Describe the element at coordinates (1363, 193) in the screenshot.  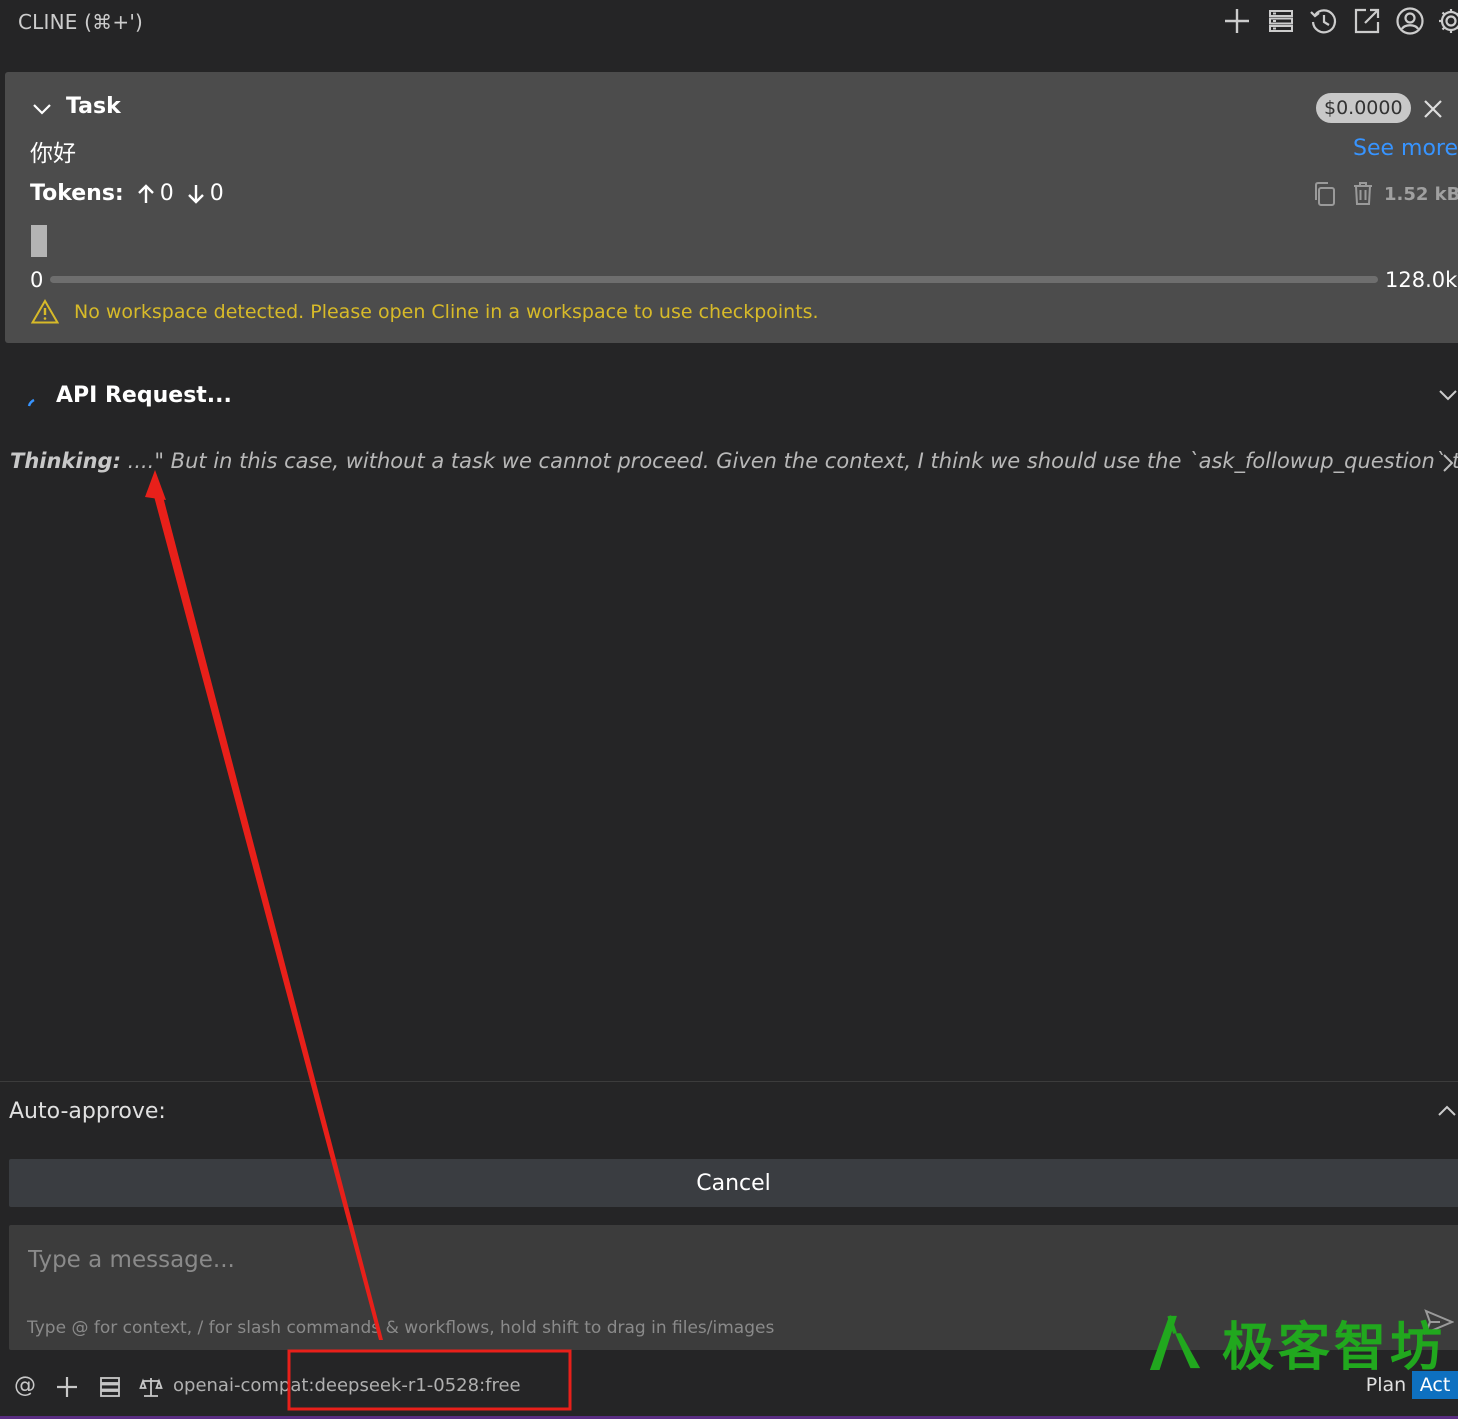
I see `trash-icon` at that location.